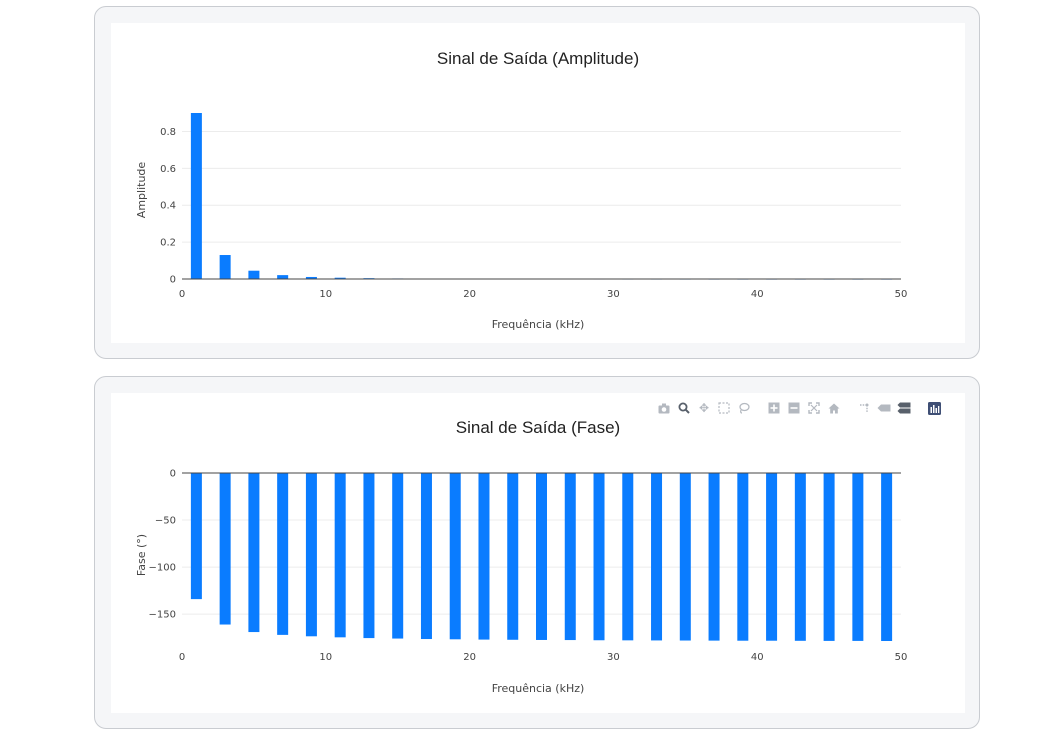  What do you see at coordinates (168, 206) in the screenshot?
I see `y-tick-label: 0.4` at bounding box center [168, 206].